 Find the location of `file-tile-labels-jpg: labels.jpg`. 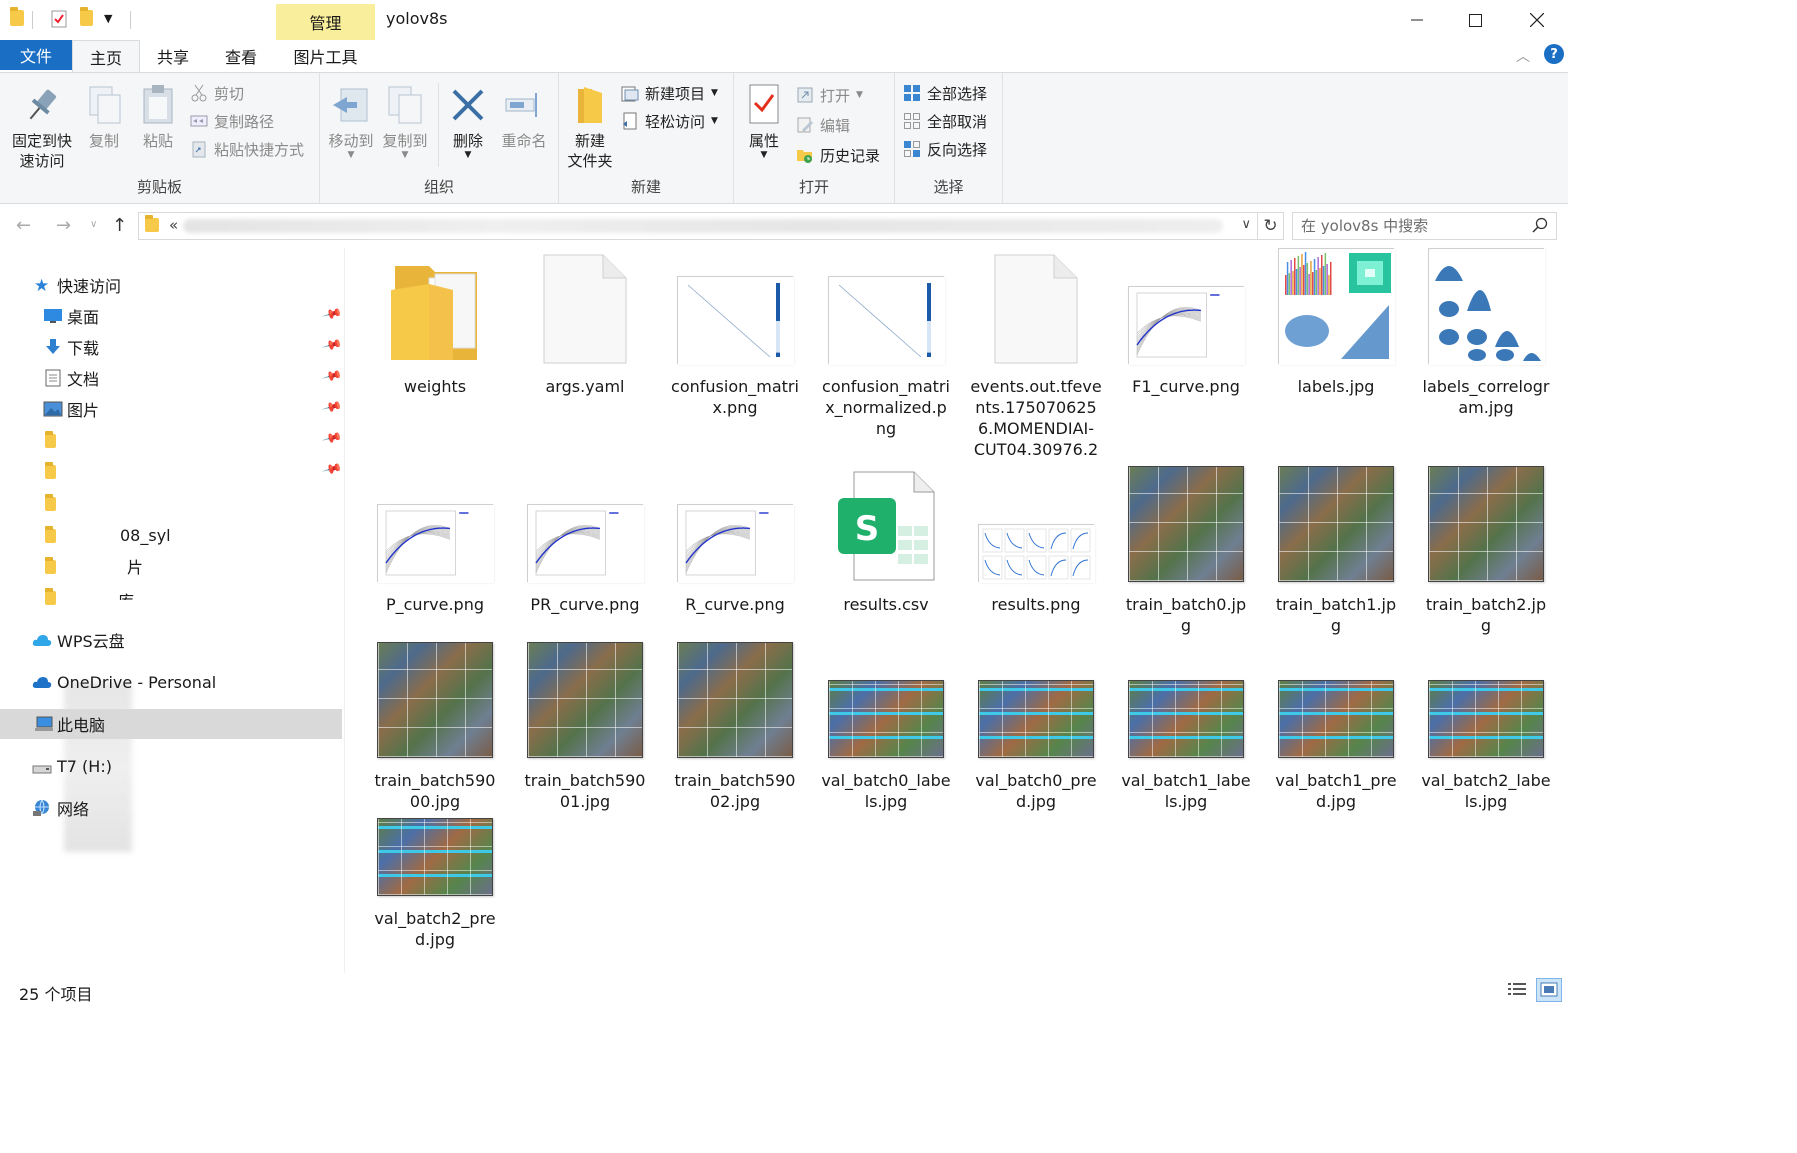

file-tile-labels-jpg: labels.jpg is located at coordinates (1336, 361).